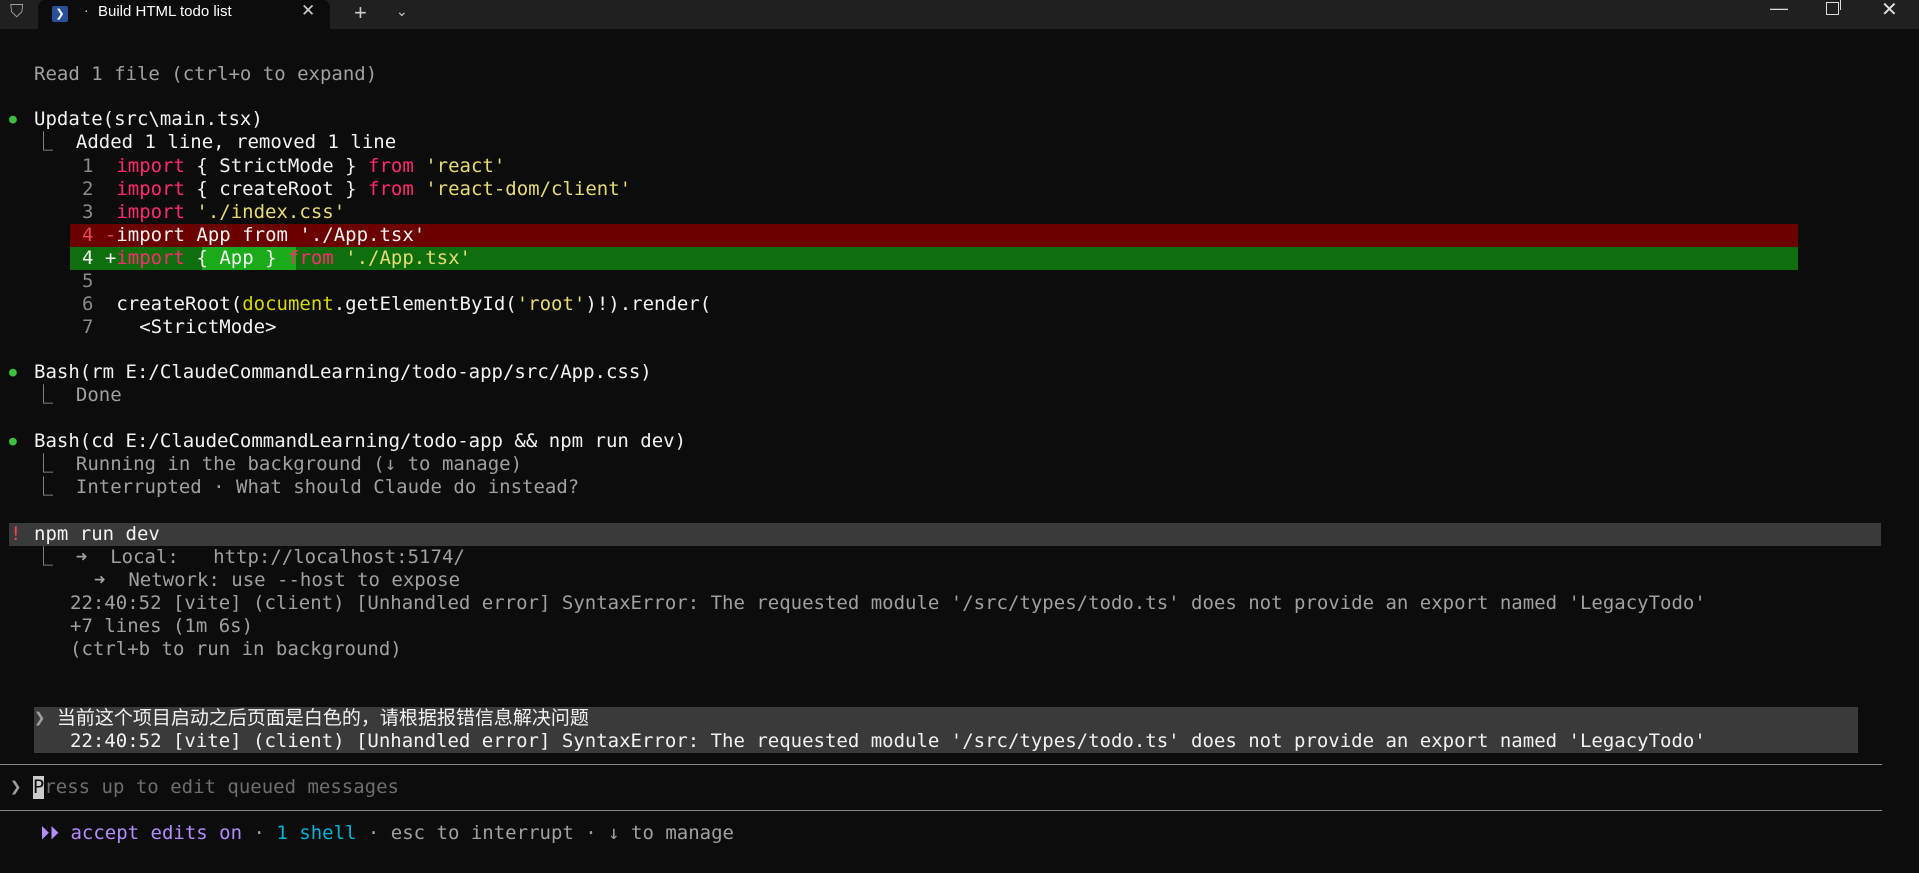 This screenshot has height=873, width=1919. Describe the element at coordinates (215, 142) in the screenshot. I see `update-summary: ⎿ Added 1 line, removed 1 line` at that location.